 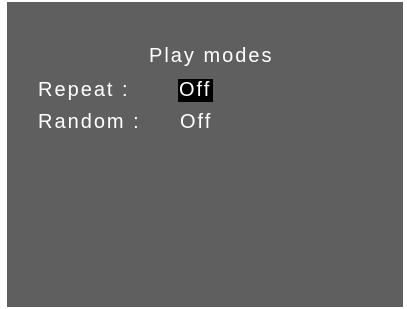 I want to click on random-value: Off, so click(x=196, y=122).